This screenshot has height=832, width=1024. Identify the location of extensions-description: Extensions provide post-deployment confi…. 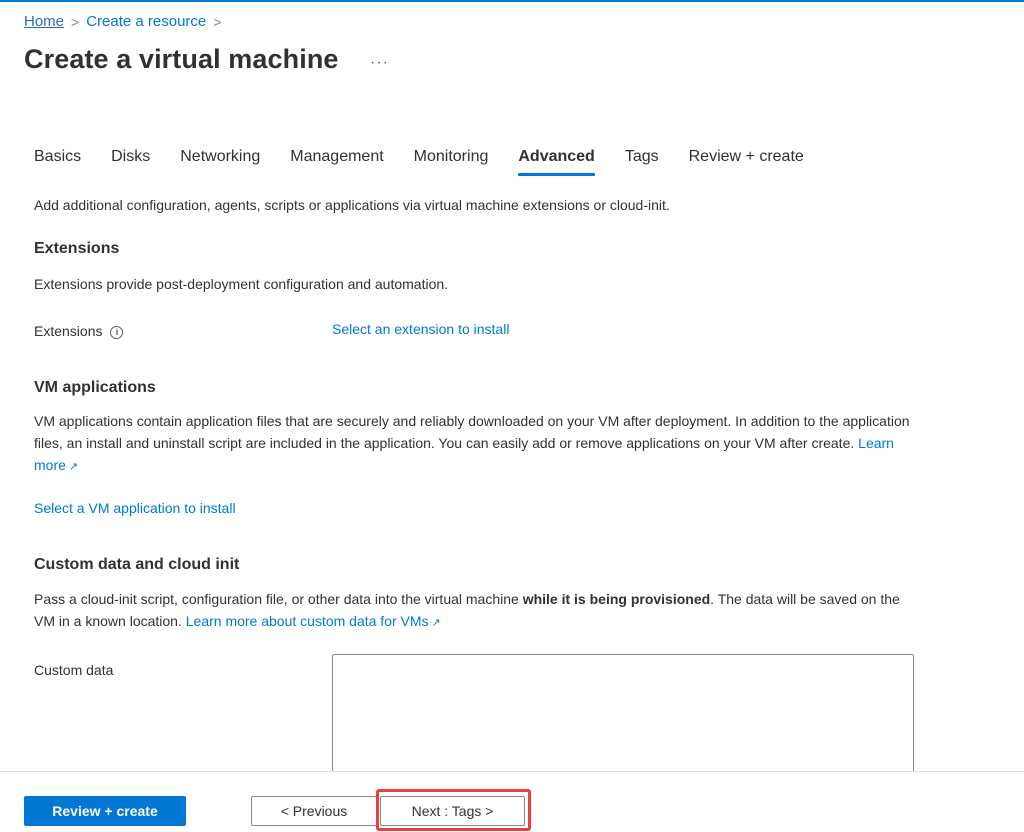
(241, 284).